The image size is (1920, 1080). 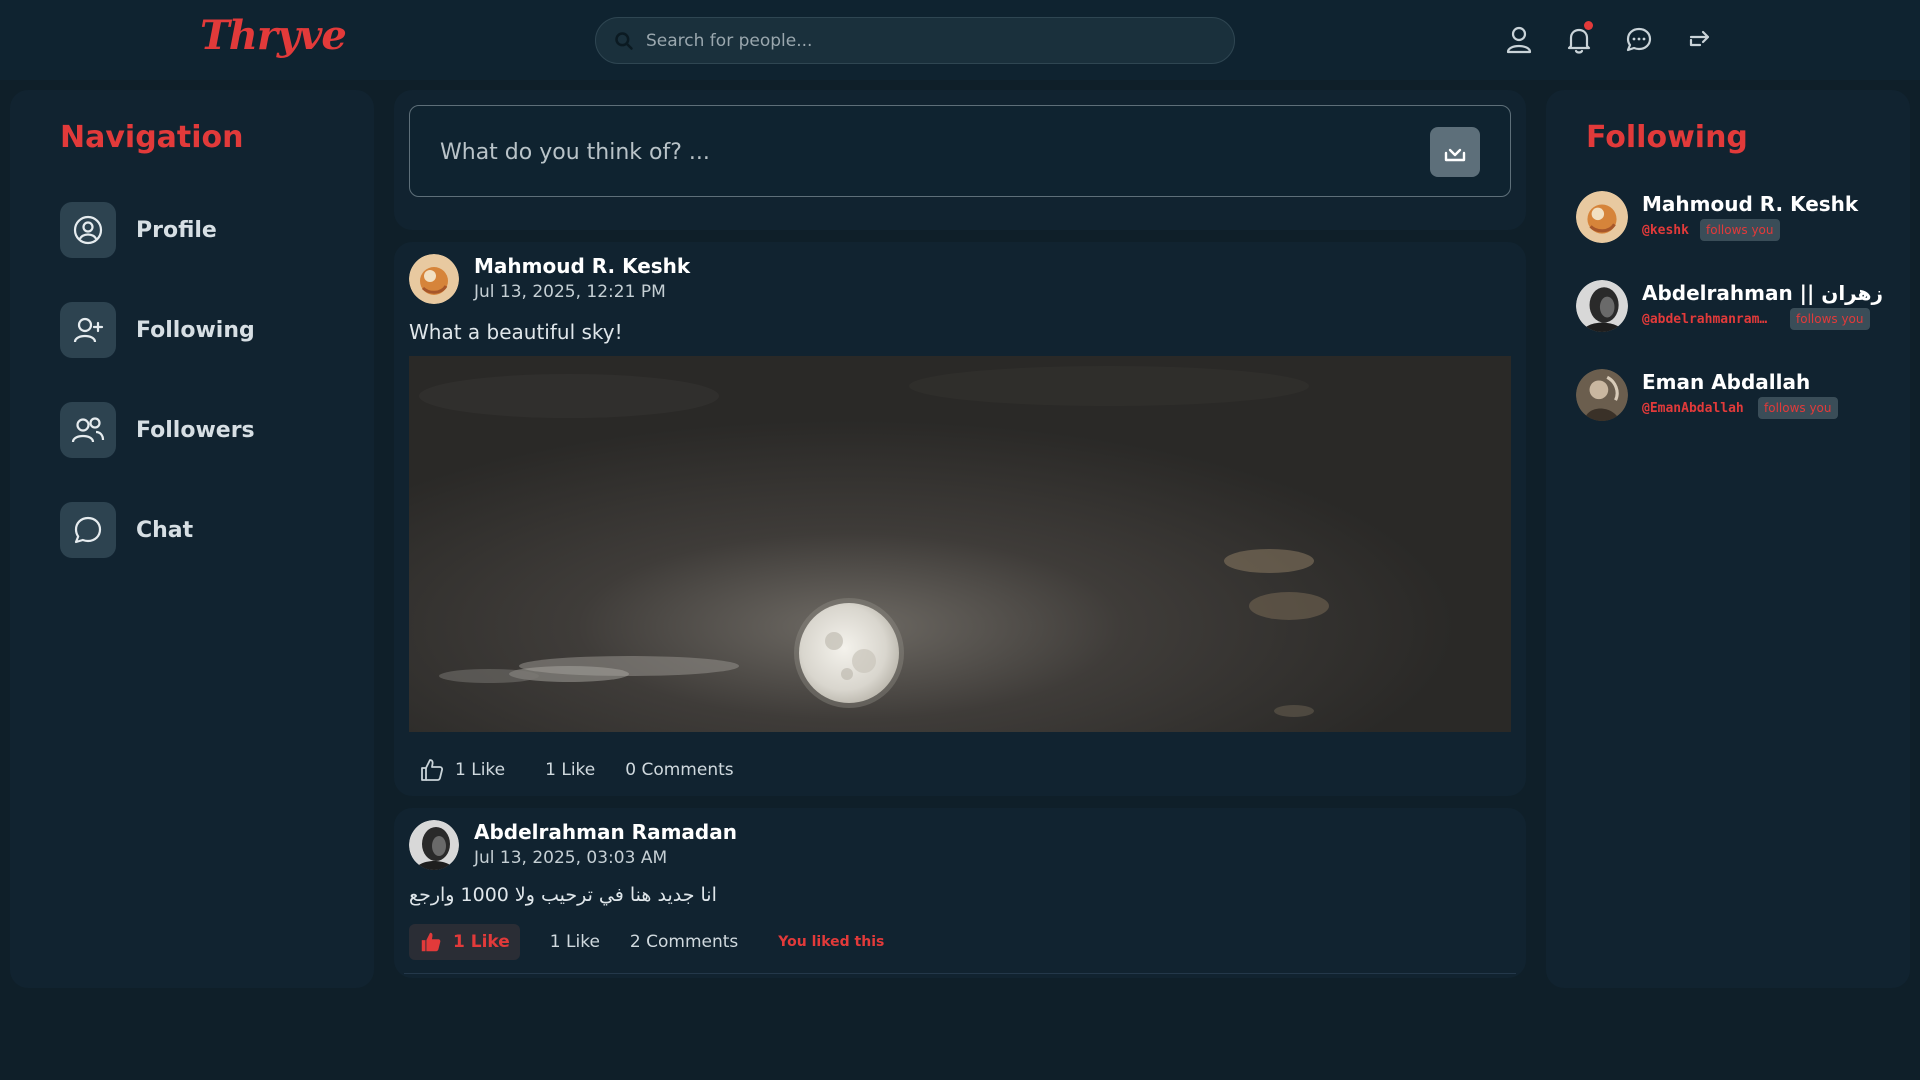 What do you see at coordinates (624, 40) in the screenshot?
I see `search-icon` at bounding box center [624, 40].